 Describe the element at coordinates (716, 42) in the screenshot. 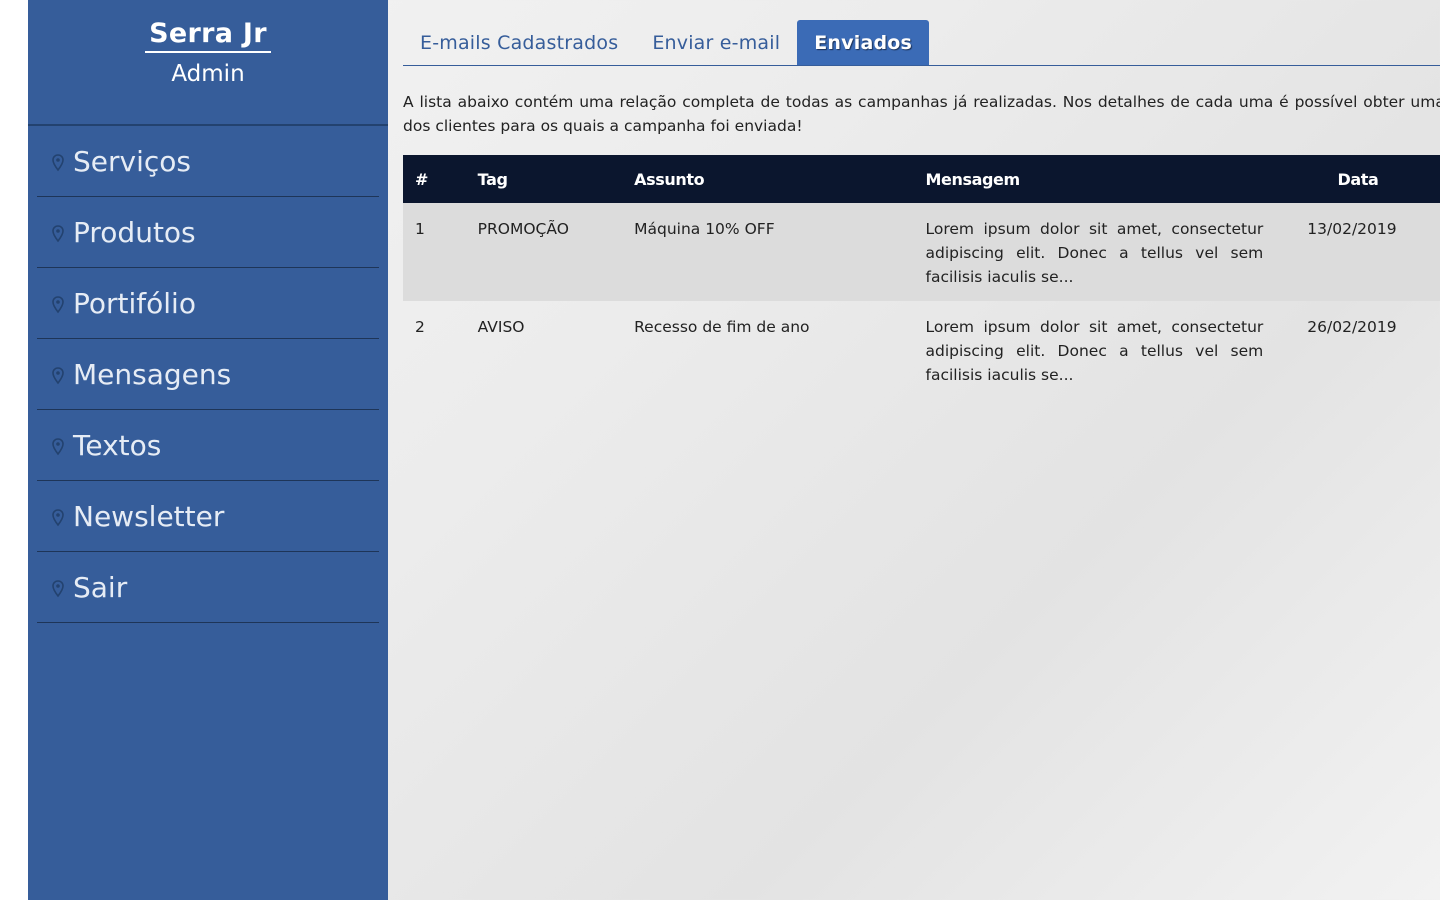

I see `tab-enviar-email: Enviar e-mail` at that location.